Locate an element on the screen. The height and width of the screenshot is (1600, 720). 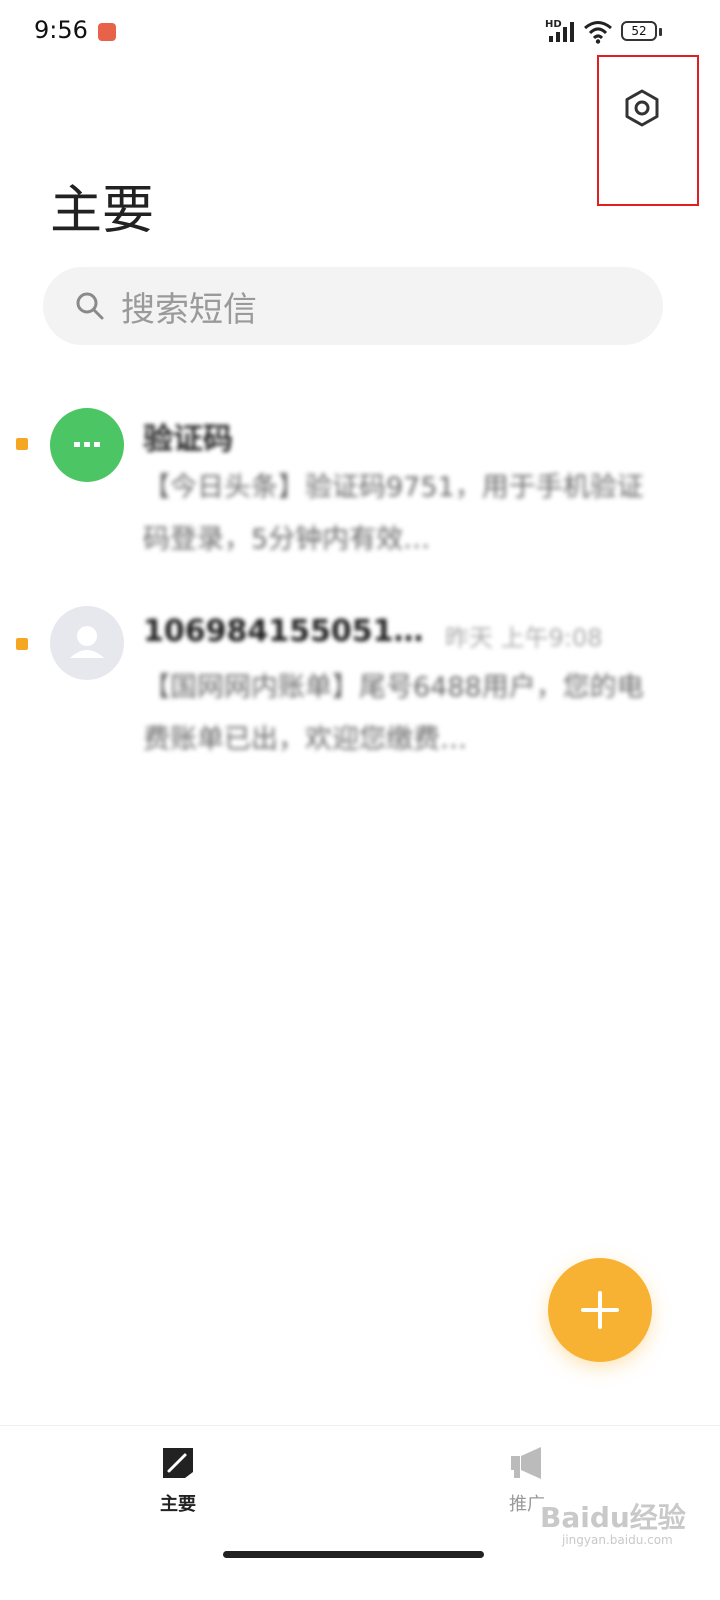
battery-tip is located at coordinates (660, 32).